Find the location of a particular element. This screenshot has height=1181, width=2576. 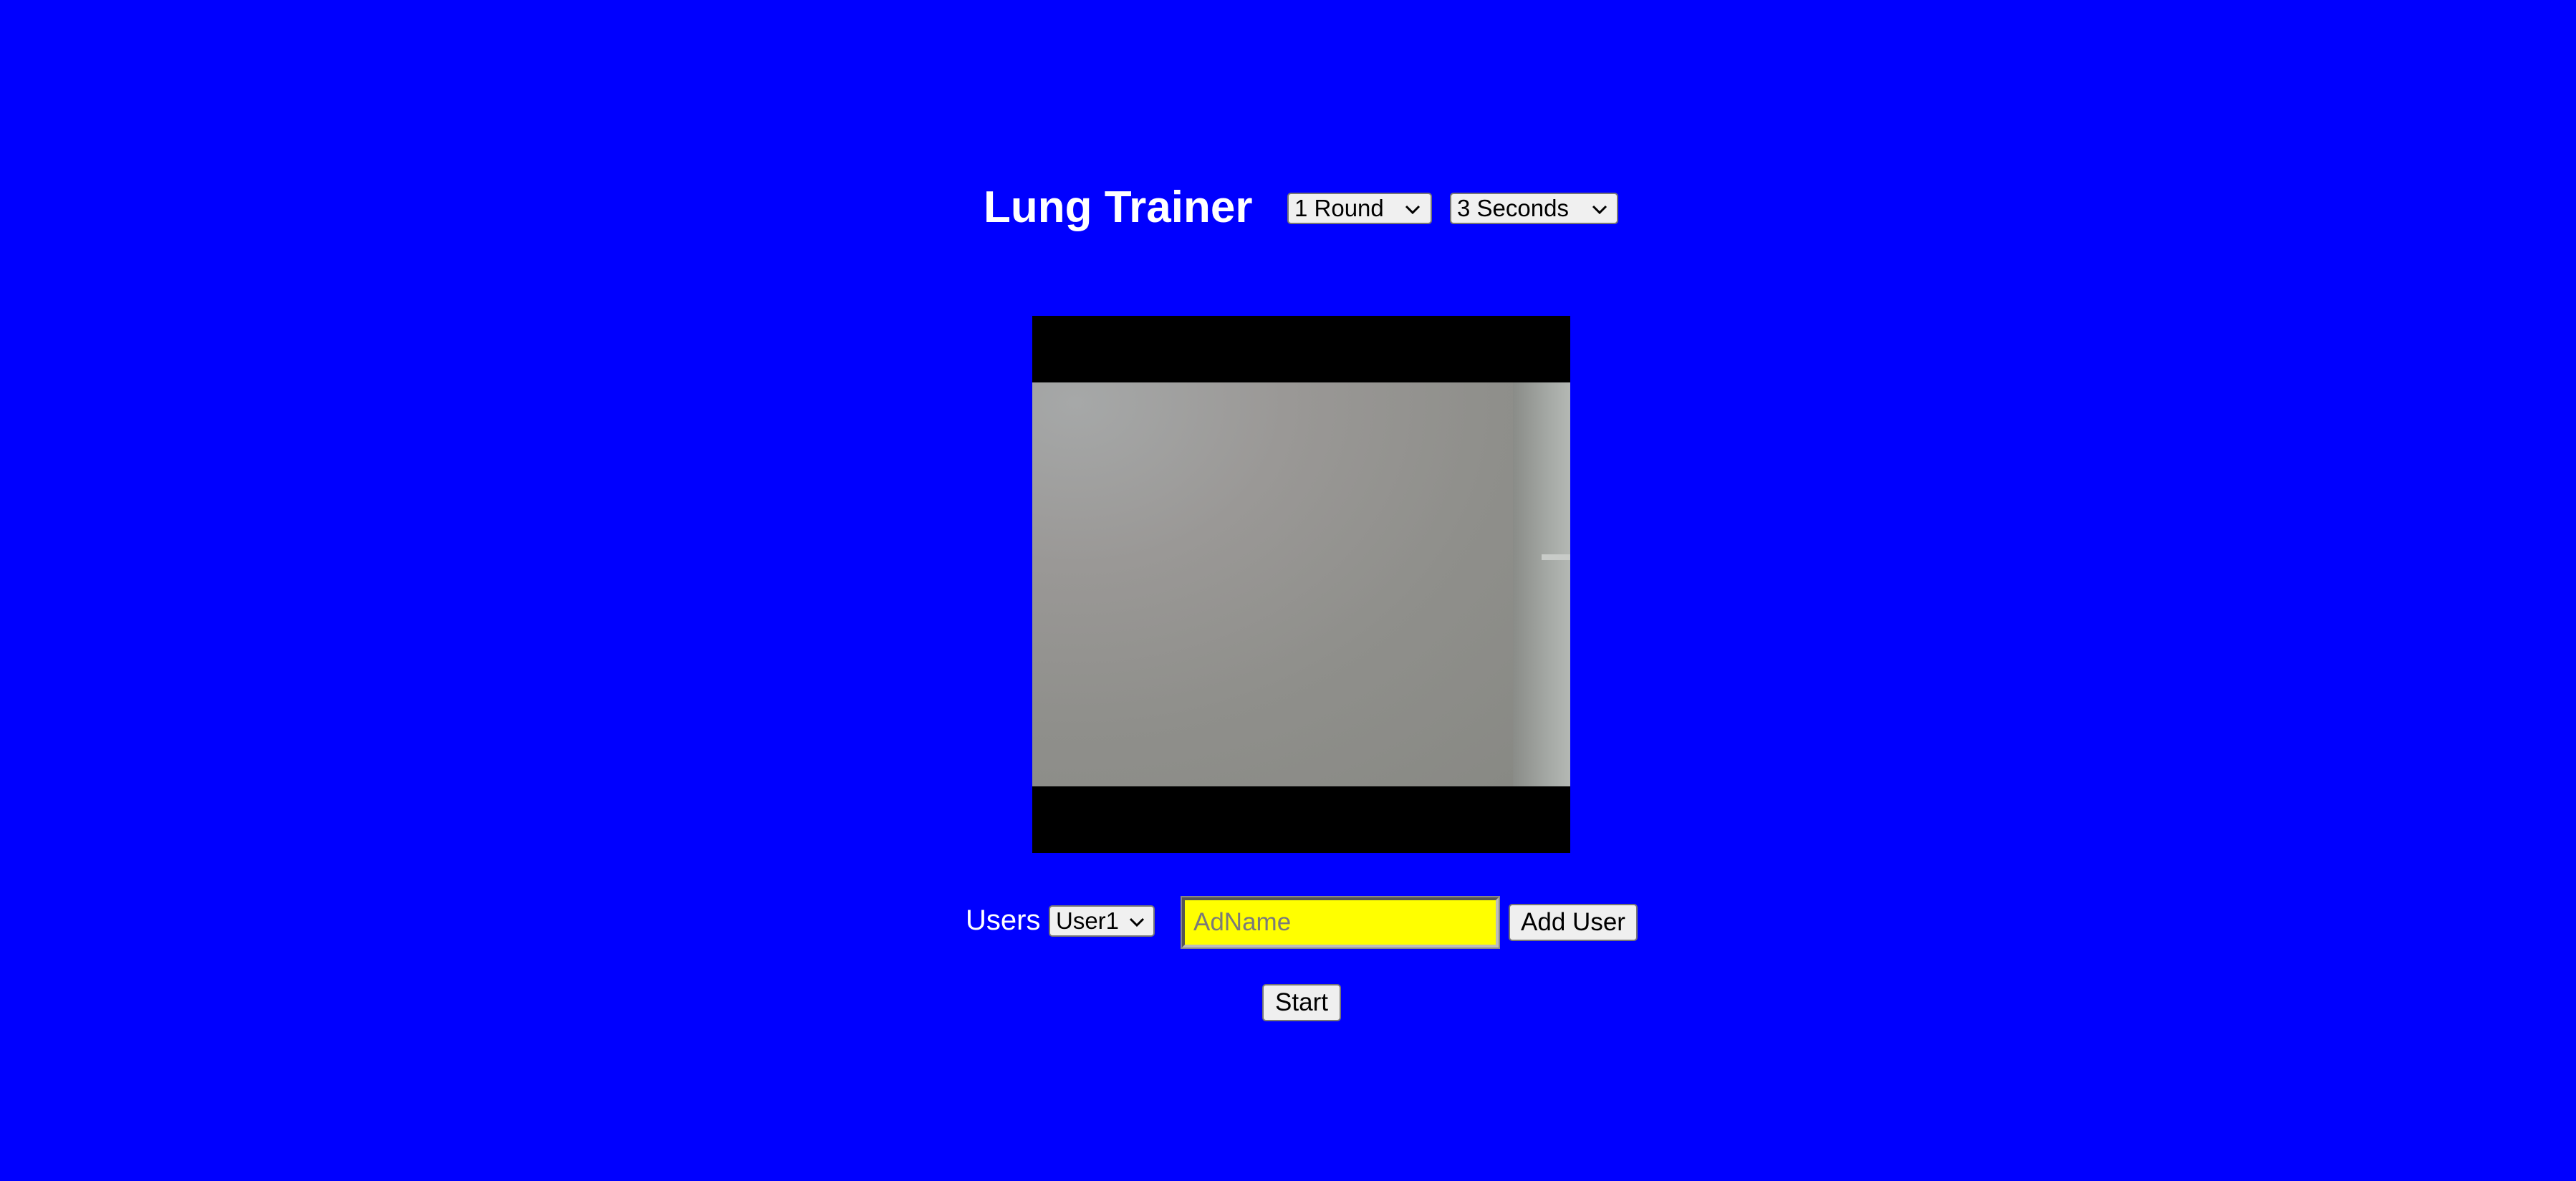

camera-feed is located at coordinates (1301, 584).